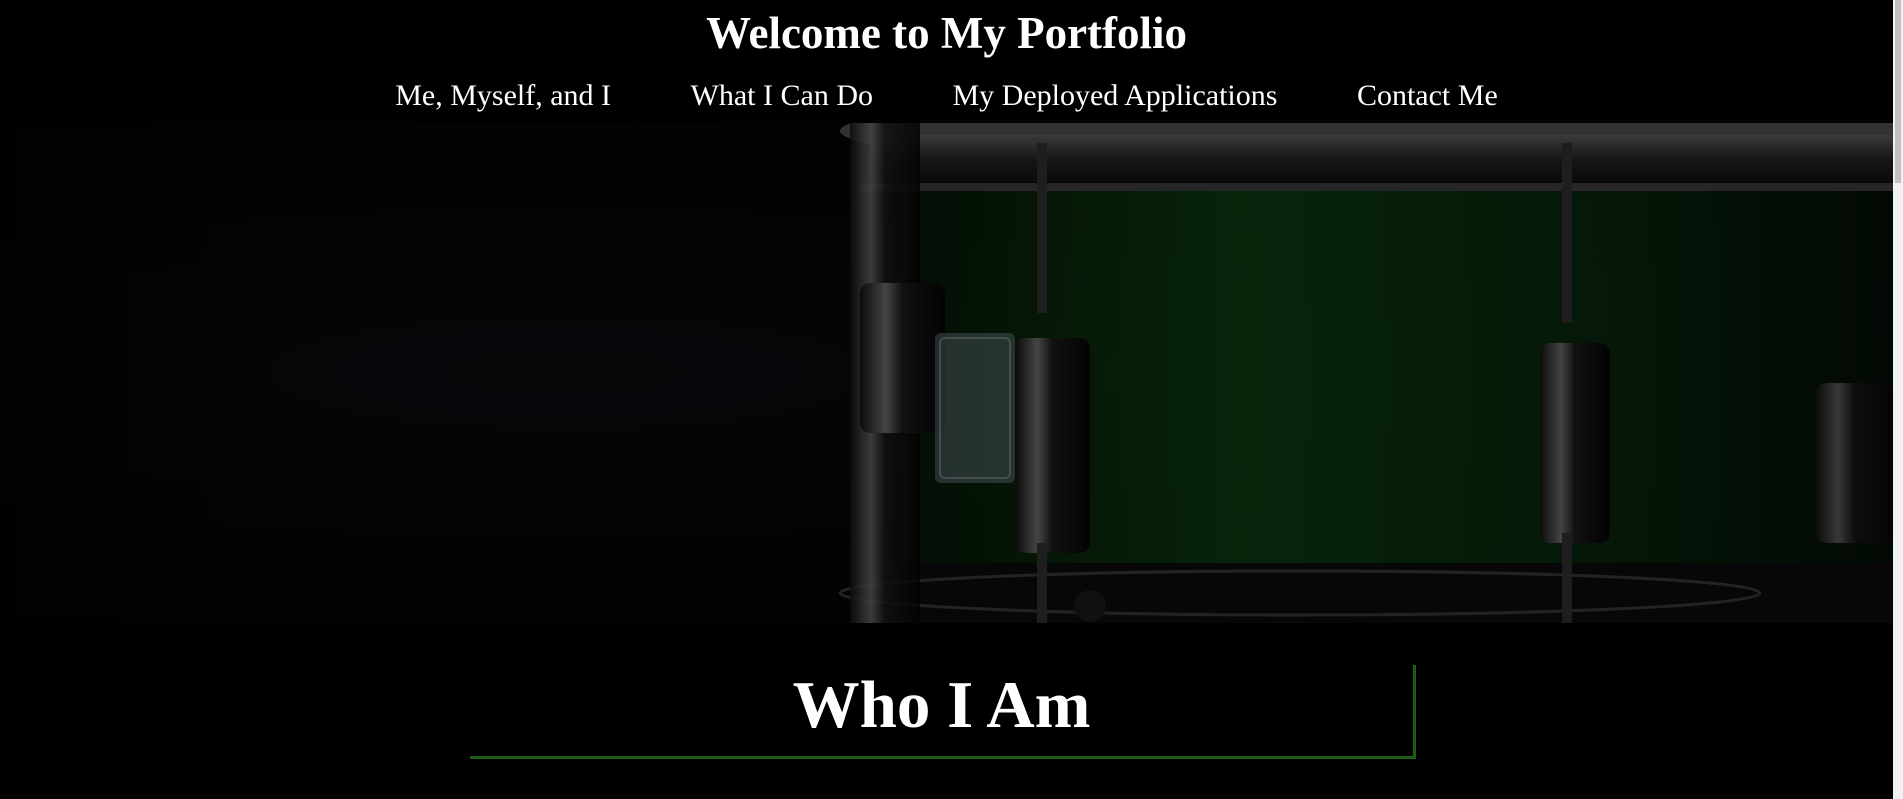 This screenshot has height=799, width=1903. I want to click on section-heading: Who I Am, so click(941, 705).